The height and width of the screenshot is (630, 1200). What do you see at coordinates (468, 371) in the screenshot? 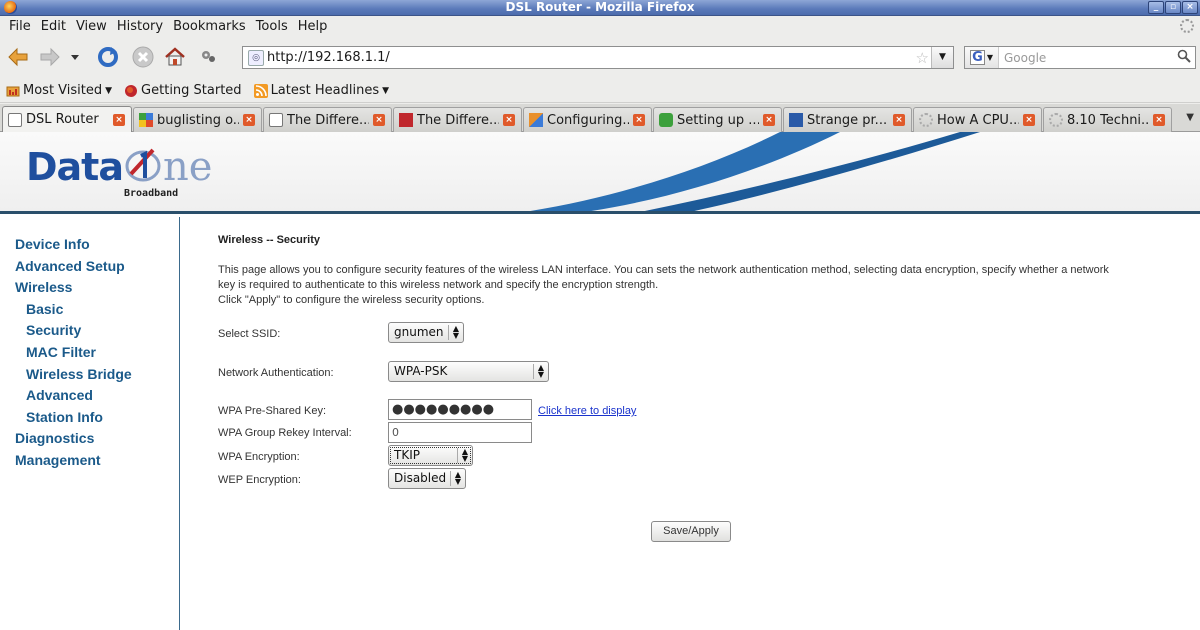
I see `network-auth-select: WPA-PSK ▲ ▼` at bounding box center [468, 371].